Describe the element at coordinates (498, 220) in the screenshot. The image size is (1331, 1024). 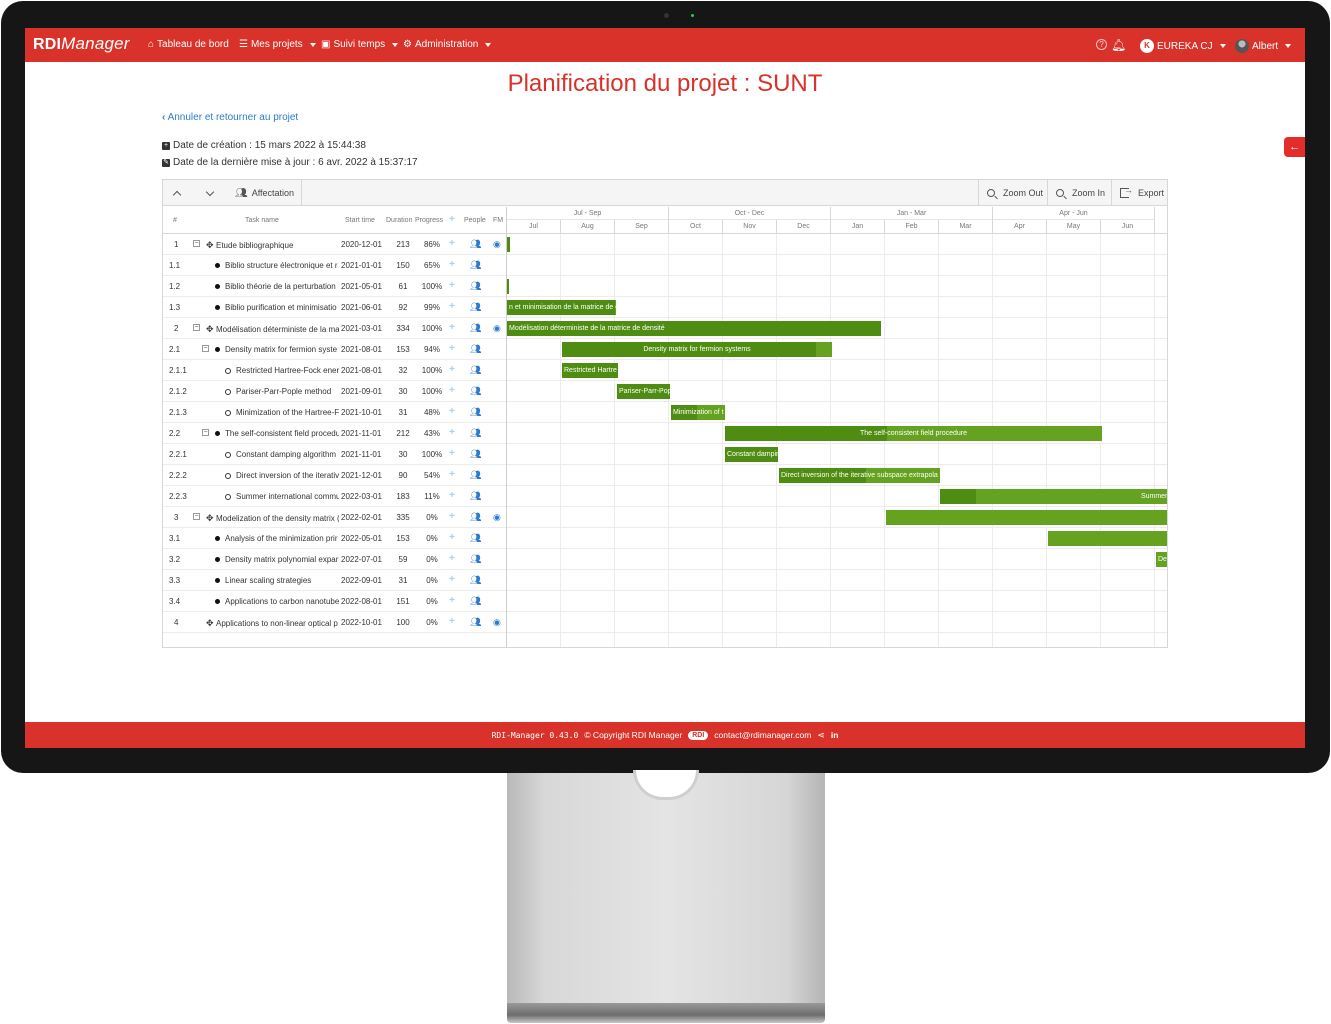
I see `column-header-fm: FM` at that location.